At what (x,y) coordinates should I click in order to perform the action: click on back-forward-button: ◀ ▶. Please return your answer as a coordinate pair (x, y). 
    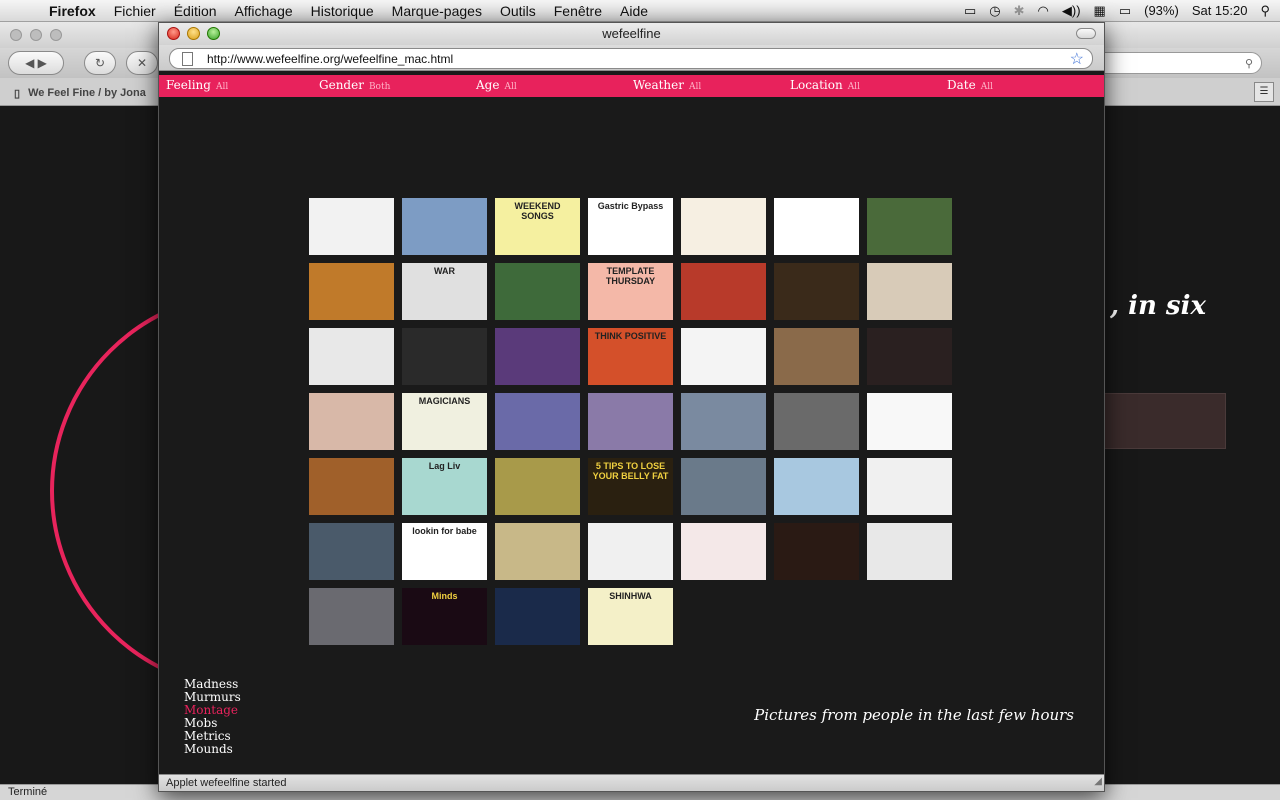
    Looking at the image, I should click on (36, 63).